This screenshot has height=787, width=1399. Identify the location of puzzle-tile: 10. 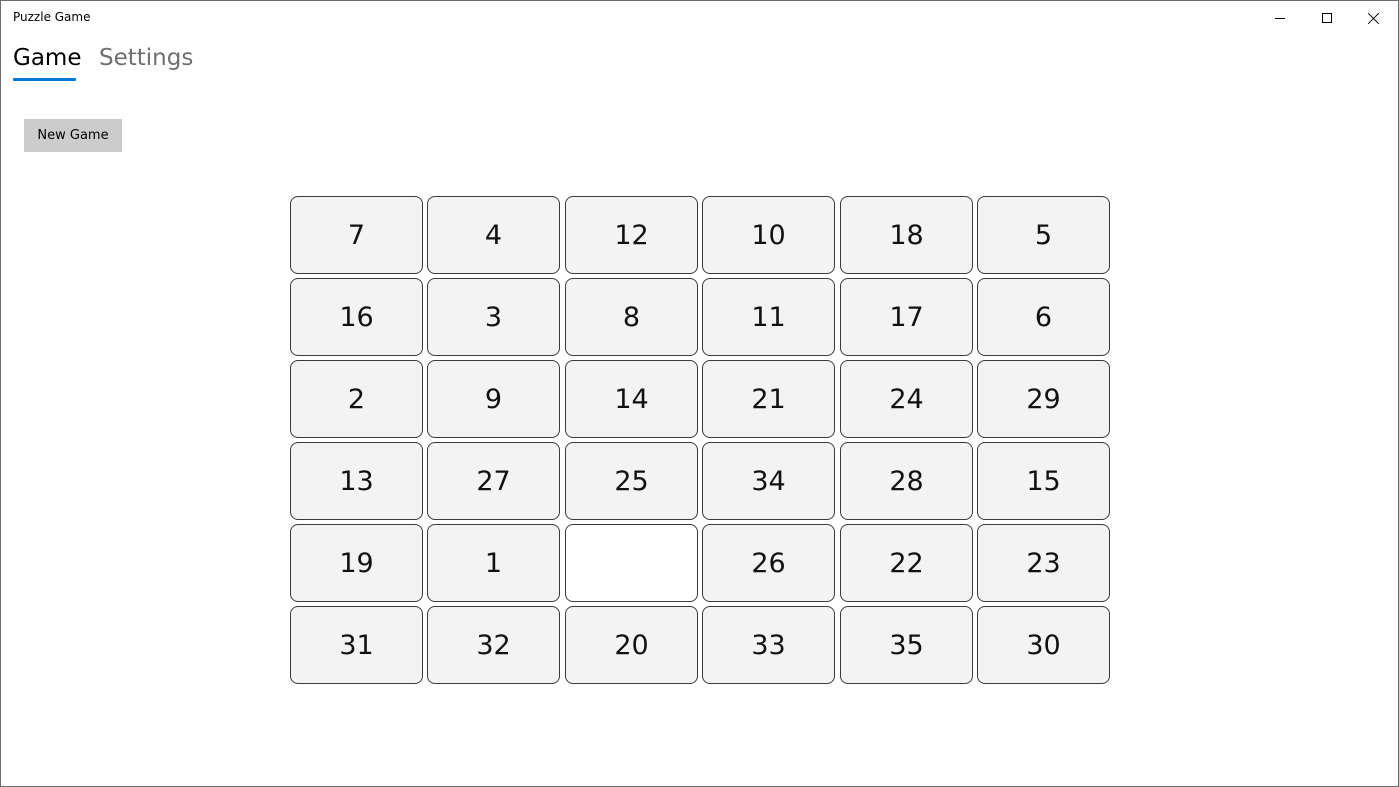
(768, 235).